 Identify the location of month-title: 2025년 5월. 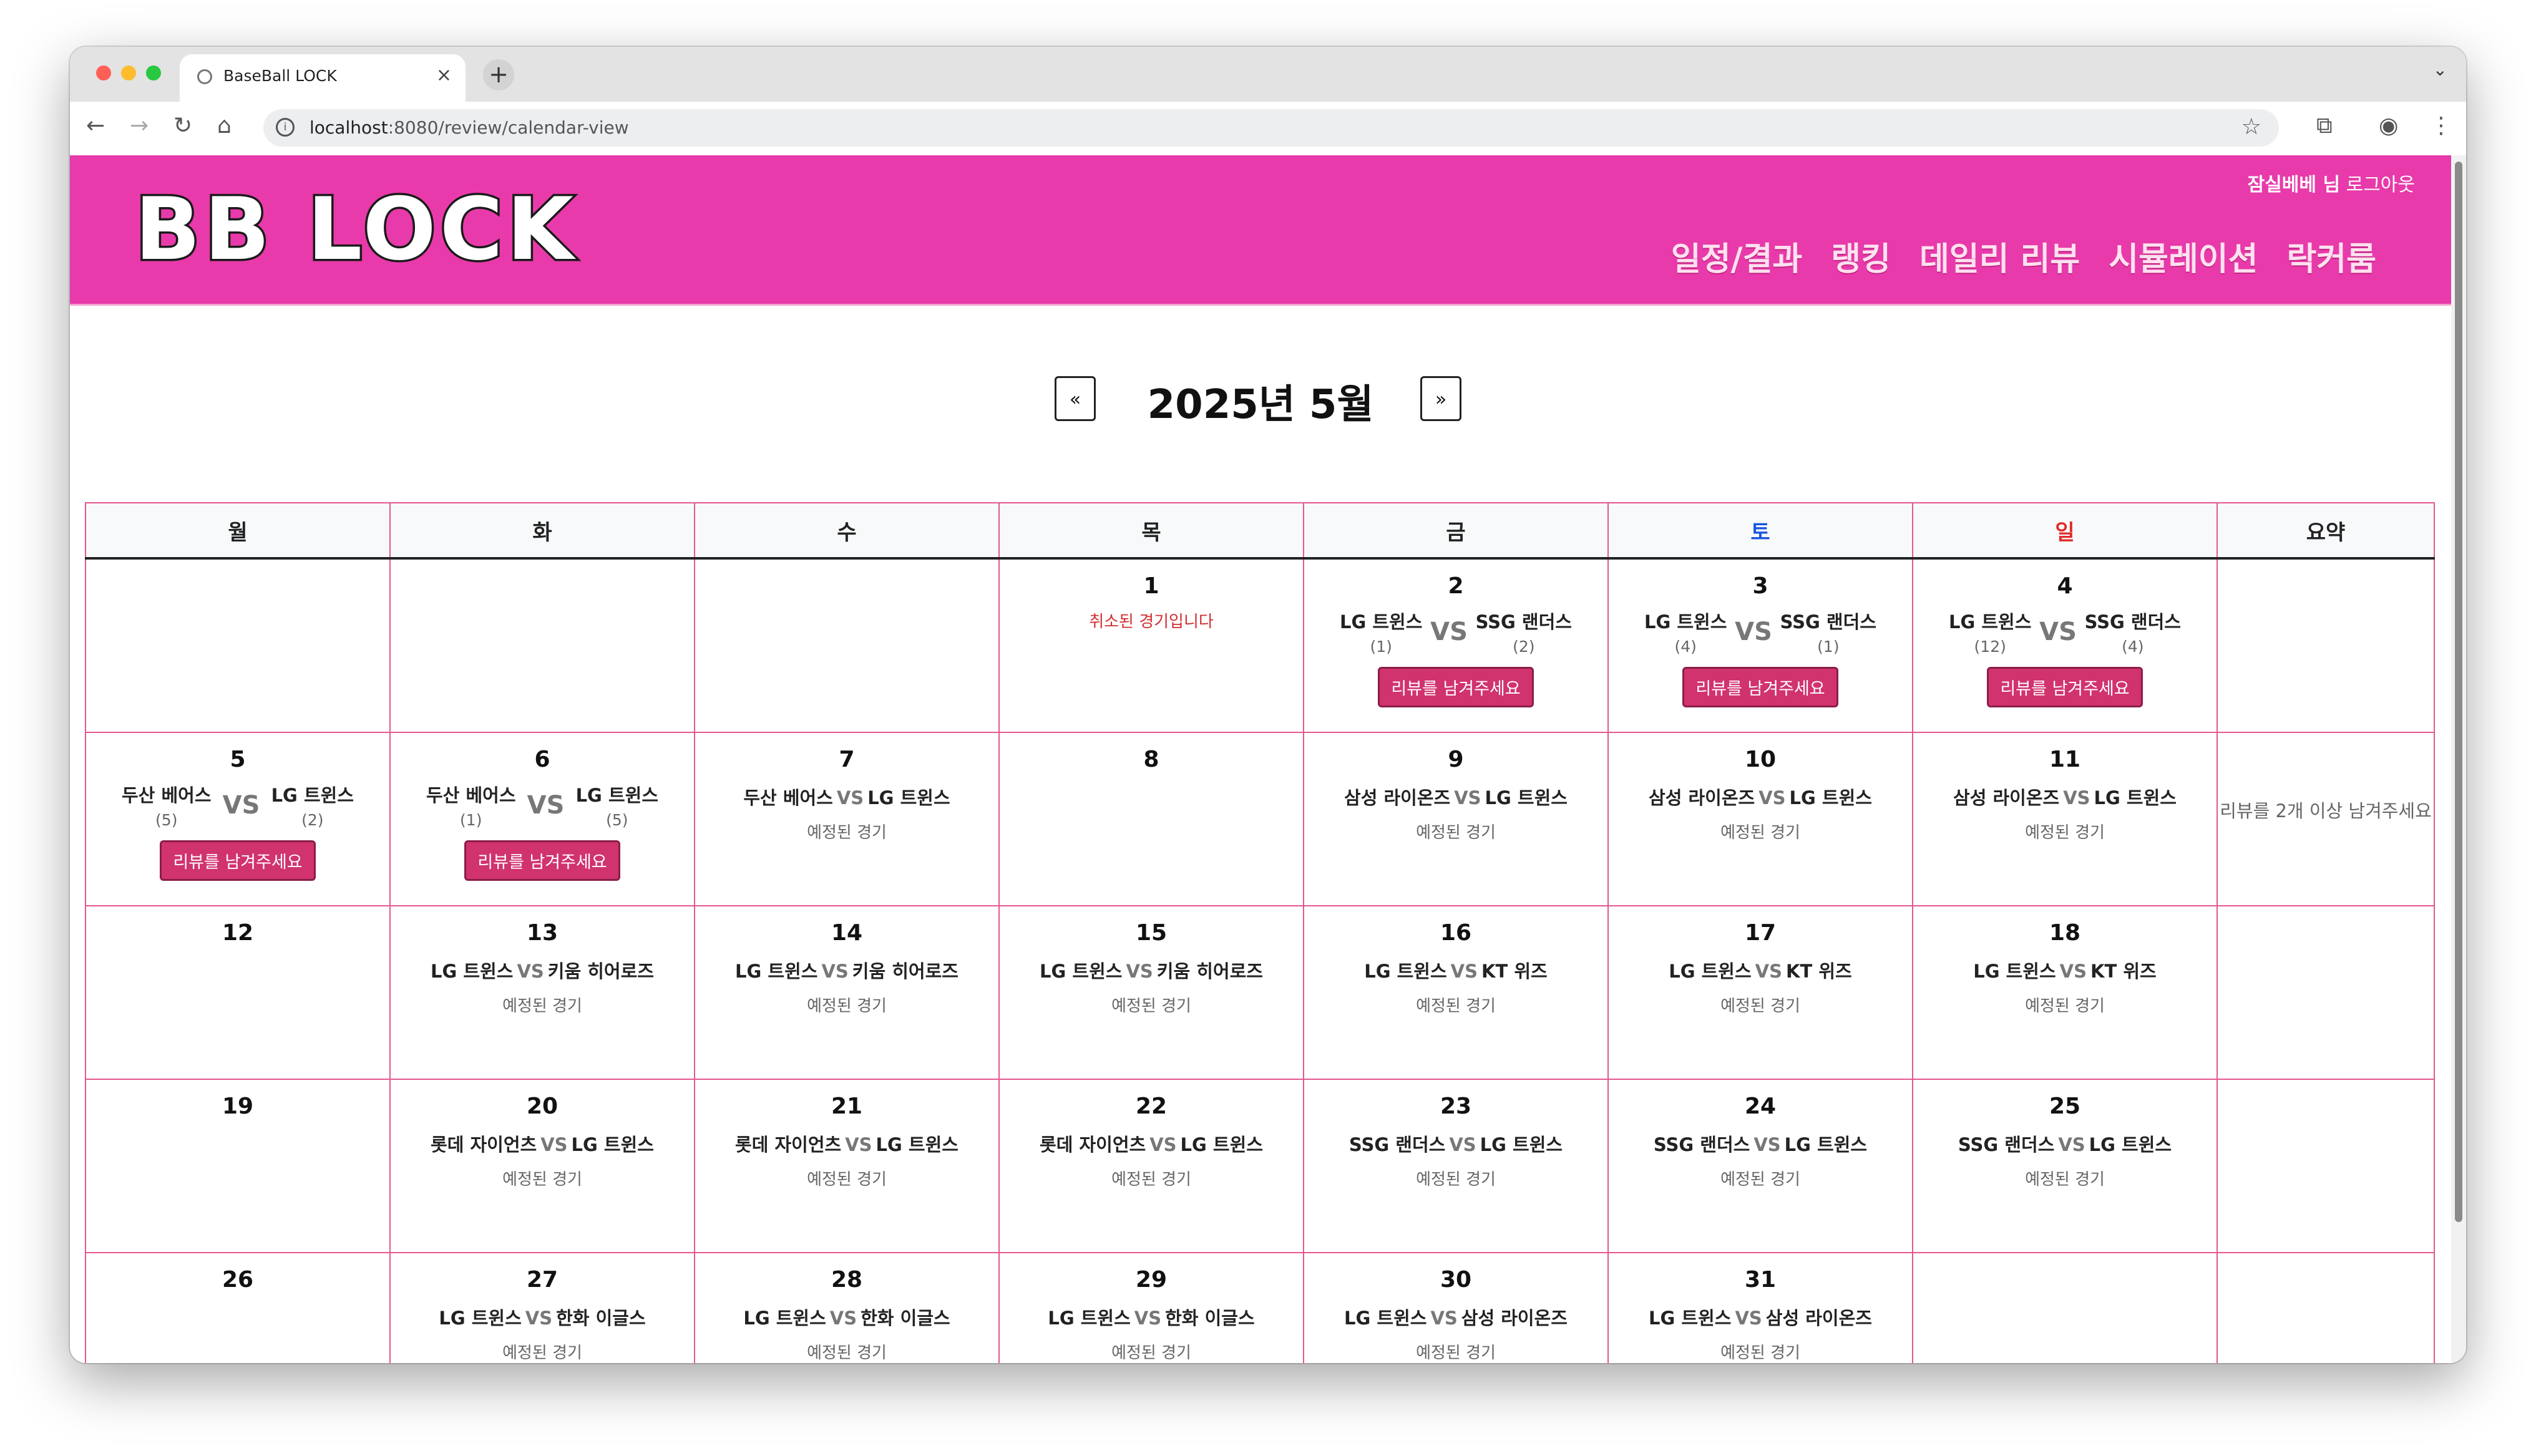
(1260, 405).